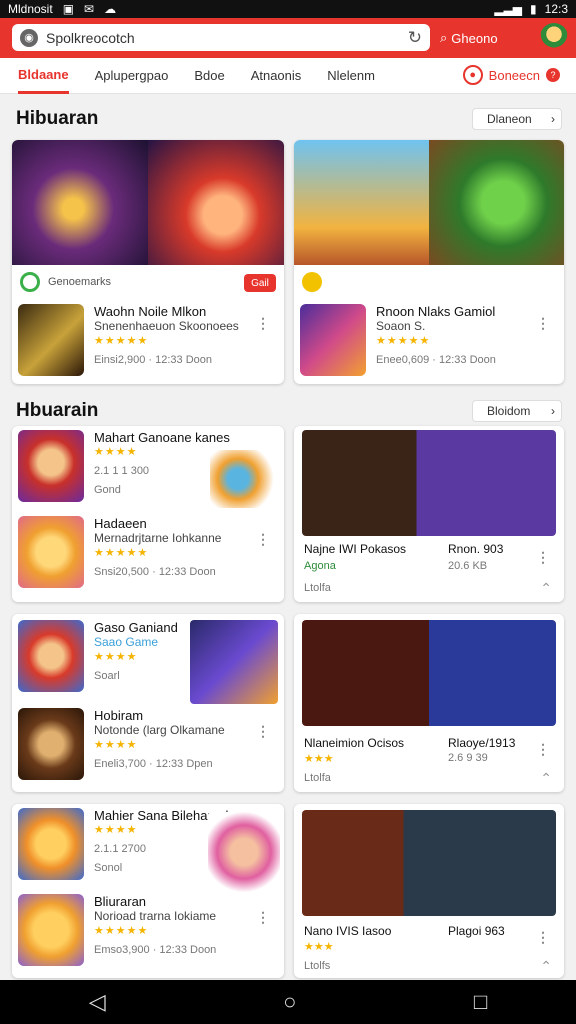 The height and width of the screenshot is (1024, 576). What do you see at coordinates (533, 9) in the screenshot?
I see `battery-icon: ▮` at bounding box center [533, 9].